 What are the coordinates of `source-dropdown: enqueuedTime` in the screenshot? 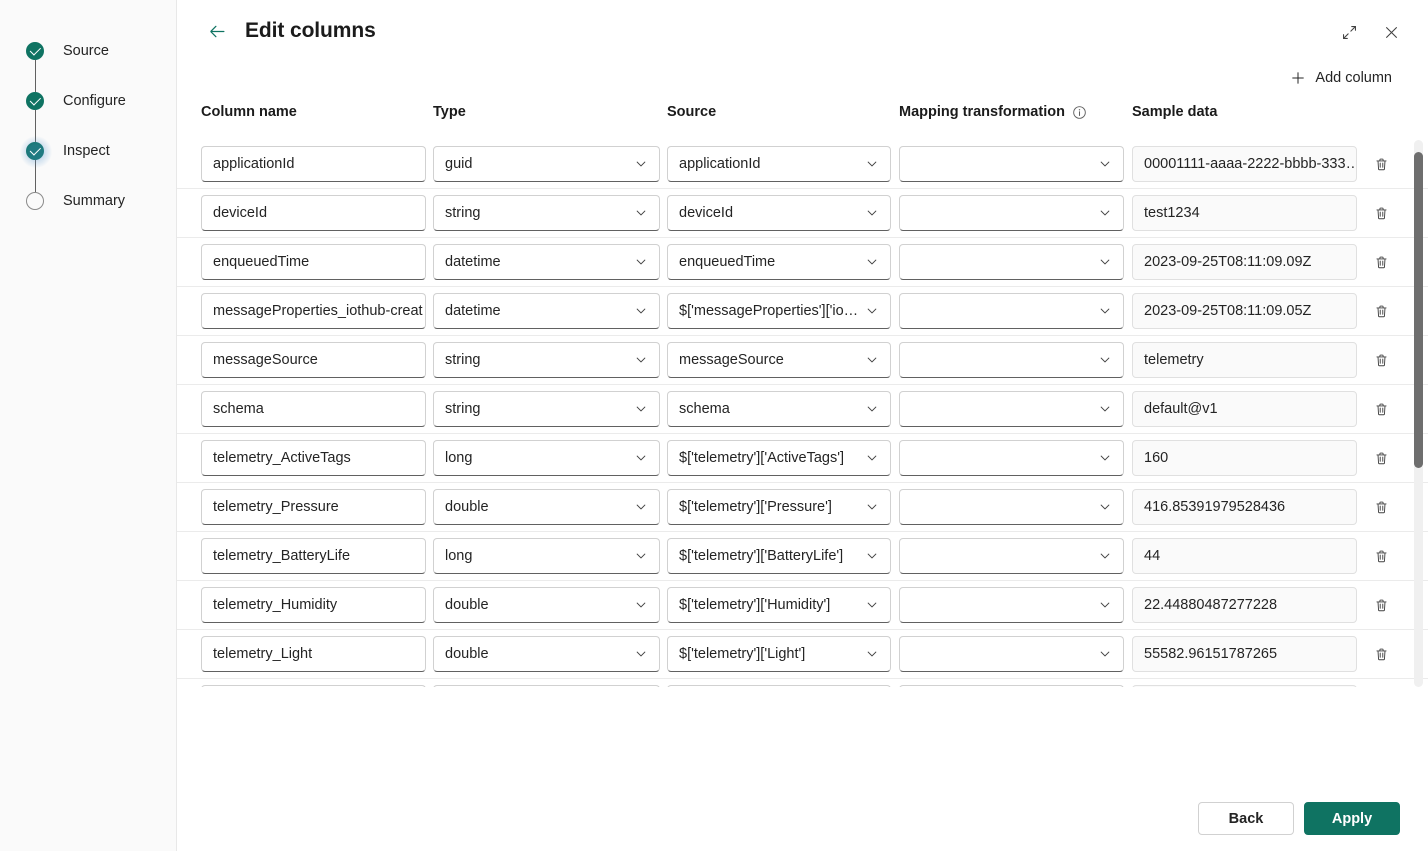 It's located at (779, 262).